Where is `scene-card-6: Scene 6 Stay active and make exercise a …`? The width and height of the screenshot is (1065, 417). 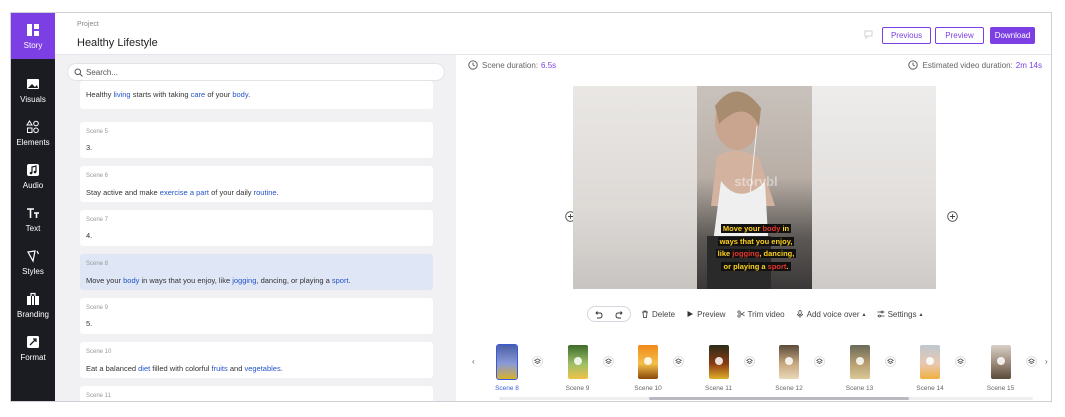 scene-card-6: Scene 6 Stay active and make exercise a … is located at coordinates (256, 184).